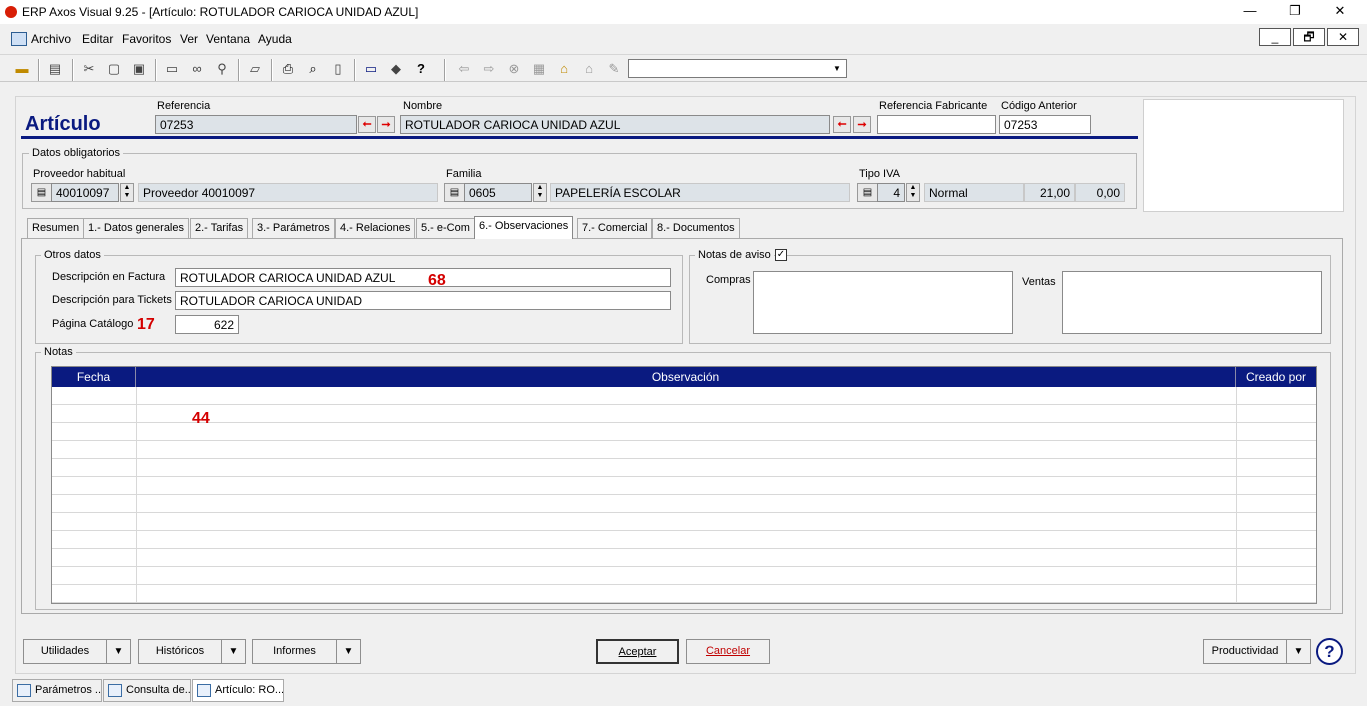  I want to click on ventas-label: Ventas, so click(1039, 282).